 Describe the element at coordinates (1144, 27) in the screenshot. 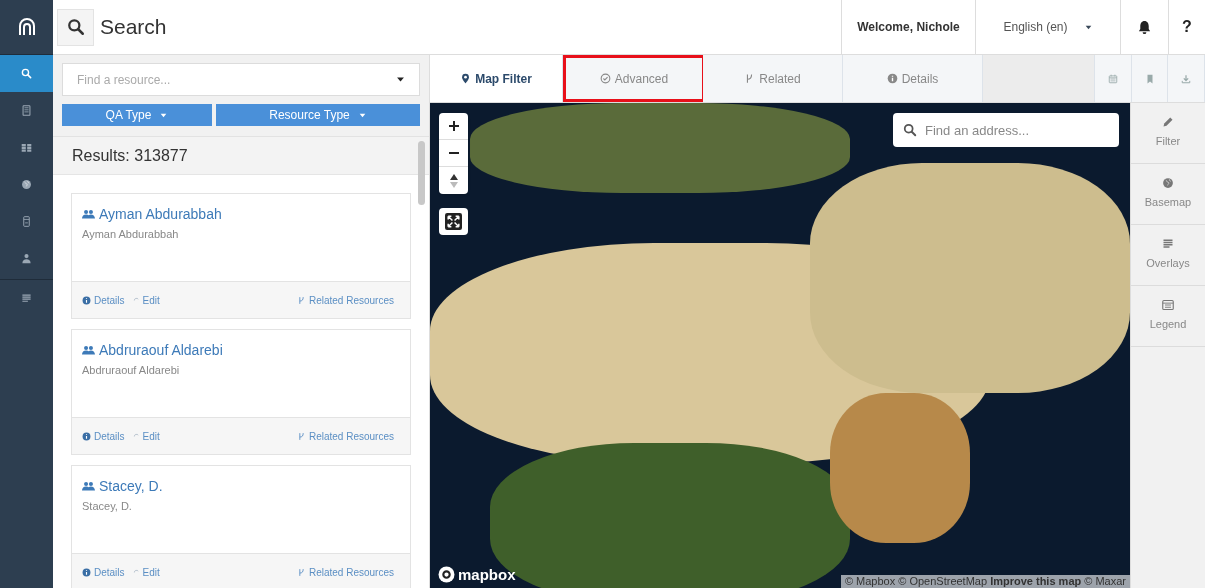

I see `bell-icon` at that location.